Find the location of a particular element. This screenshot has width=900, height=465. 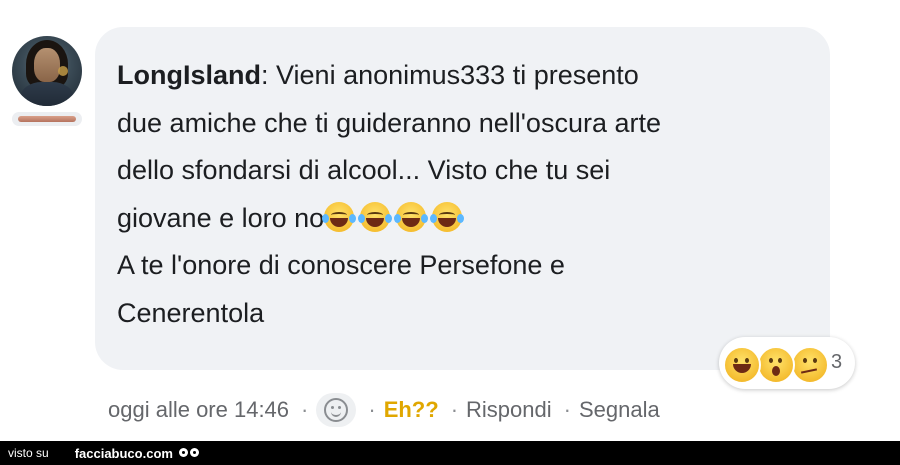

comment-line-4: giovane e loro no is located at coordinates (462, 219).